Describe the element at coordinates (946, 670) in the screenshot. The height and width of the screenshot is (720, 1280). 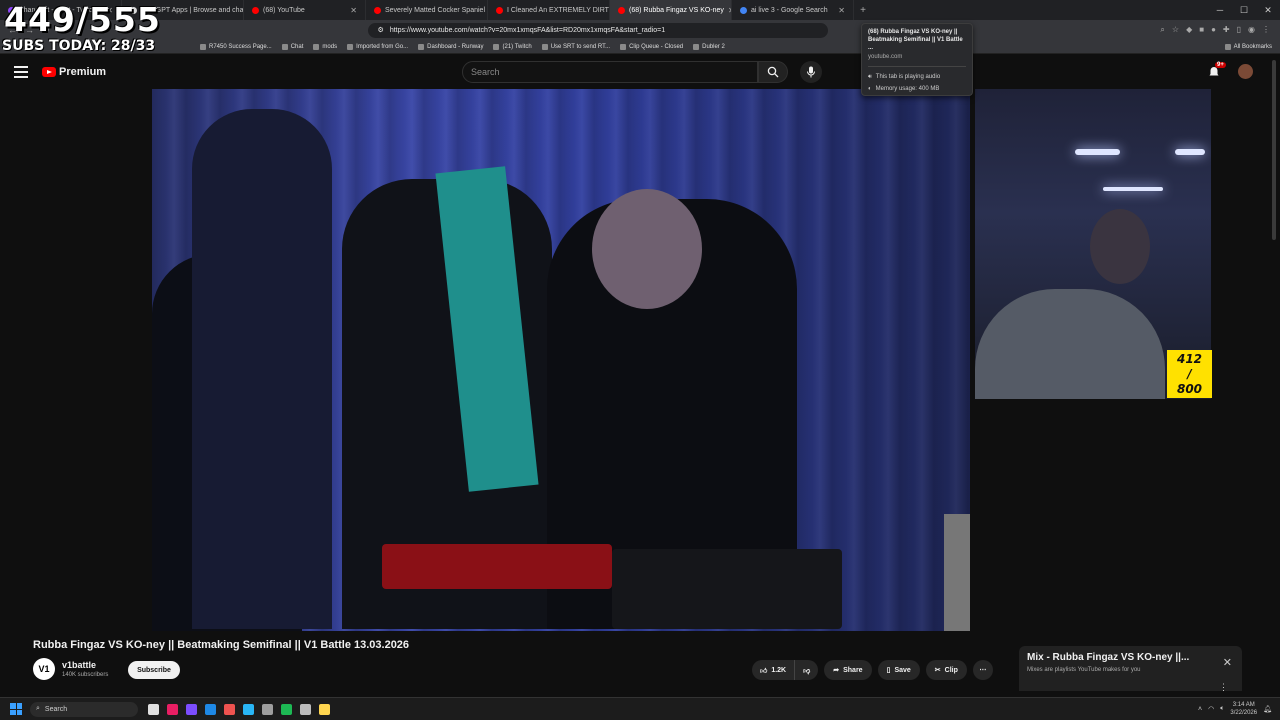
I see `clip-button: ✂ Clip` at that location.